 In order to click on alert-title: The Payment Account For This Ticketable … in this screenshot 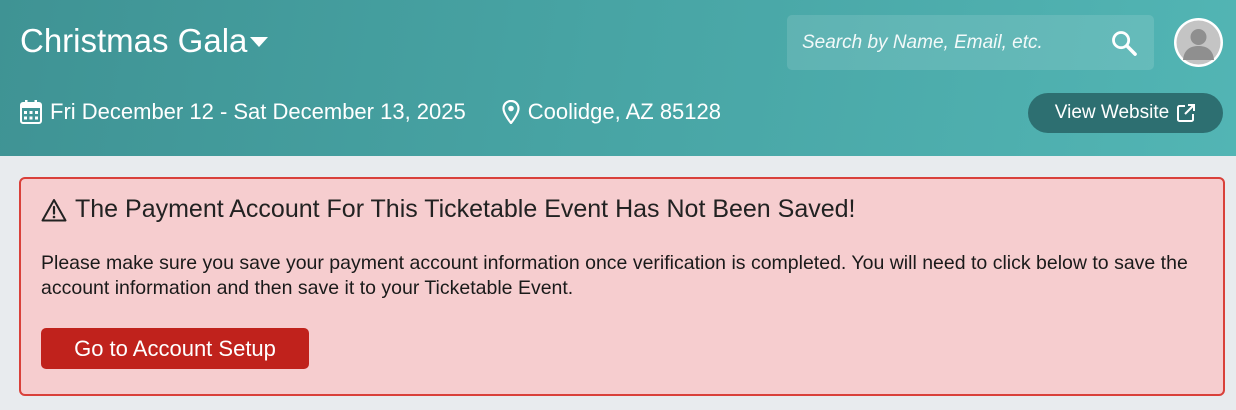, I will do `click(448, 209)`.